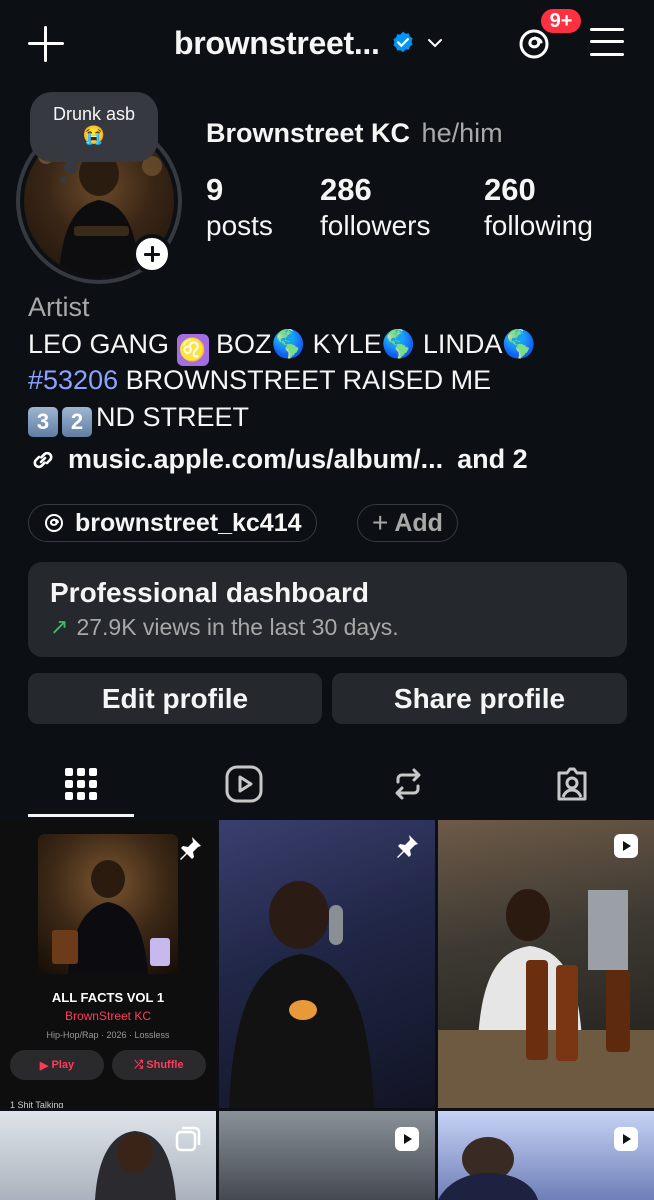 The width and height of the screenshot is (654, 1200). I want to click on album-shuffle-button: ⤮ Shuffle, so click(159, 1065).